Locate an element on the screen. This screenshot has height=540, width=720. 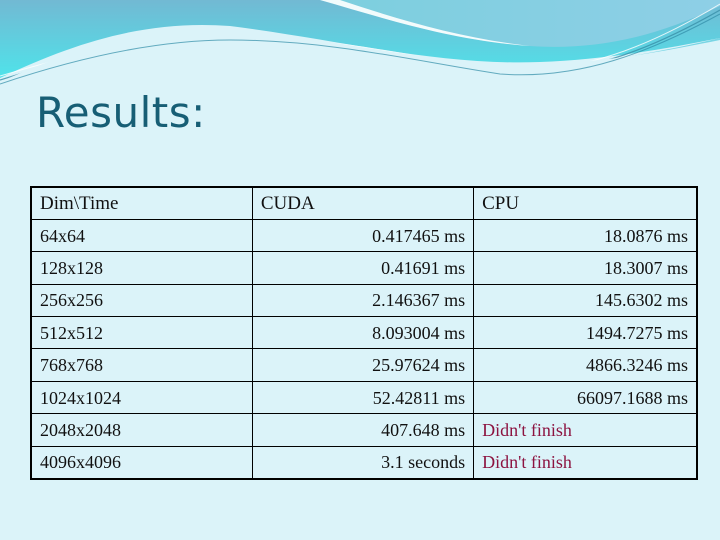
cuda-time-cell: 0.417465 ms is located at coordinates (363, 235).